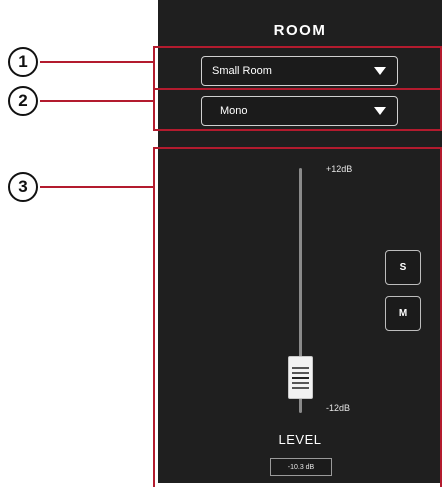  What do you see at coordinates (23, 187) in the screenshot?
I see `callout-number-3: 3` at bounding box center [23, 187].